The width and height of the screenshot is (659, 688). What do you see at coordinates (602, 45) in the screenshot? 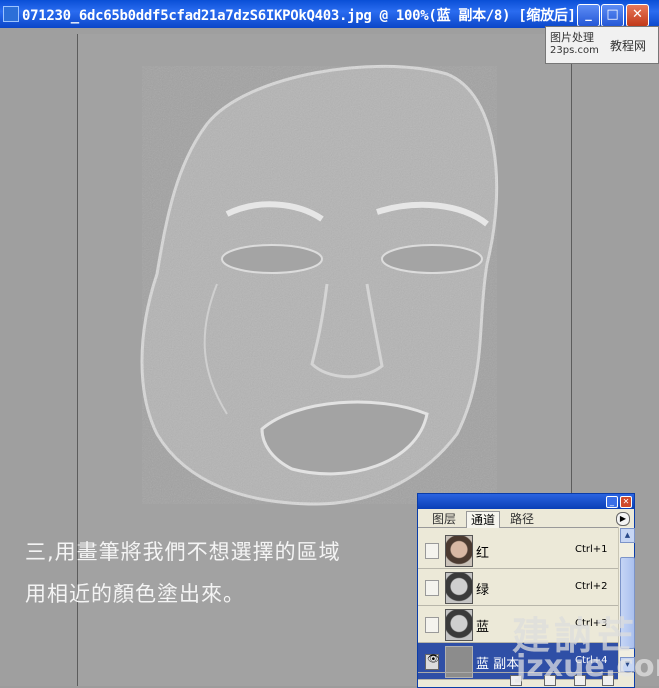
I see `corner-watermark: 图片处理 23ps.com 教程网` at bounding box center [602, 45].